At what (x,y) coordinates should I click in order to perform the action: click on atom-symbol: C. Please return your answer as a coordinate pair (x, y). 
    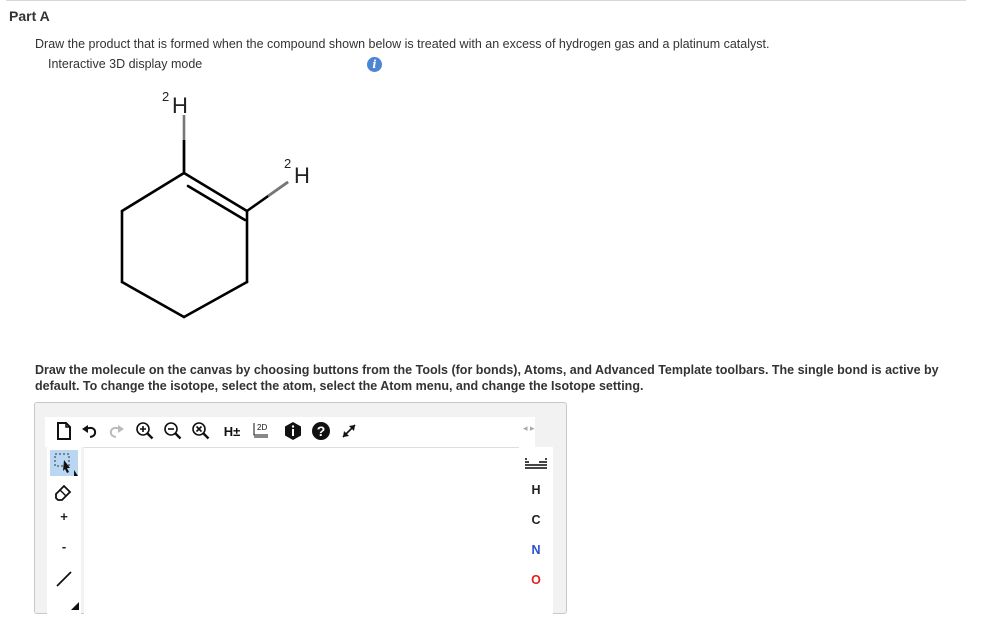
    Looking at the image, I should click on (536, 520).